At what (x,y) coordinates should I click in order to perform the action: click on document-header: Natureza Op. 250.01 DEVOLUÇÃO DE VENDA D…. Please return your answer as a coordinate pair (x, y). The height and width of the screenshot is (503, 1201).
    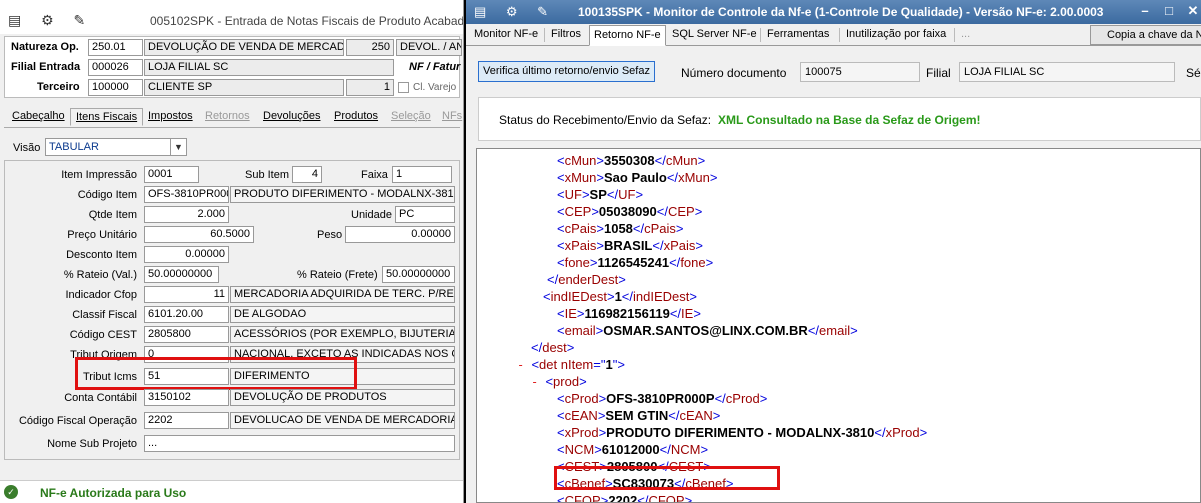
    Looking at the image, I should click on (233, 67).